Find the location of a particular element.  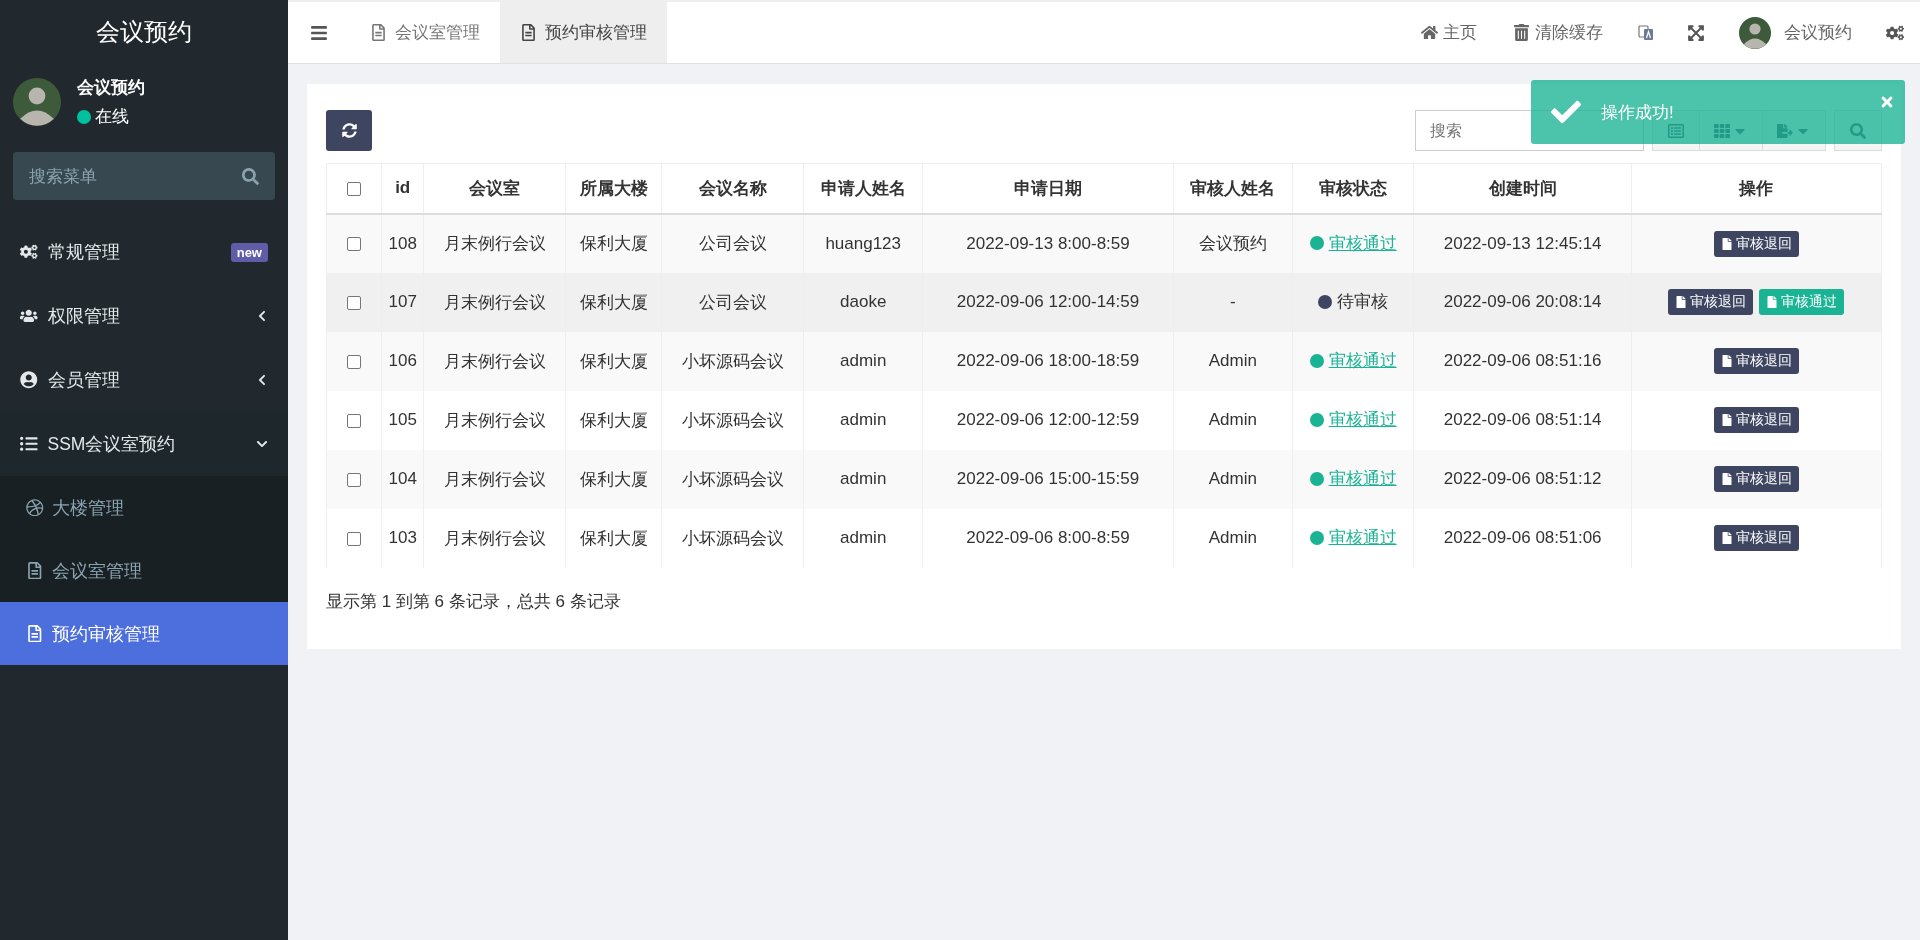

status-label: 待审核 is located at coordinates (1353, 302).